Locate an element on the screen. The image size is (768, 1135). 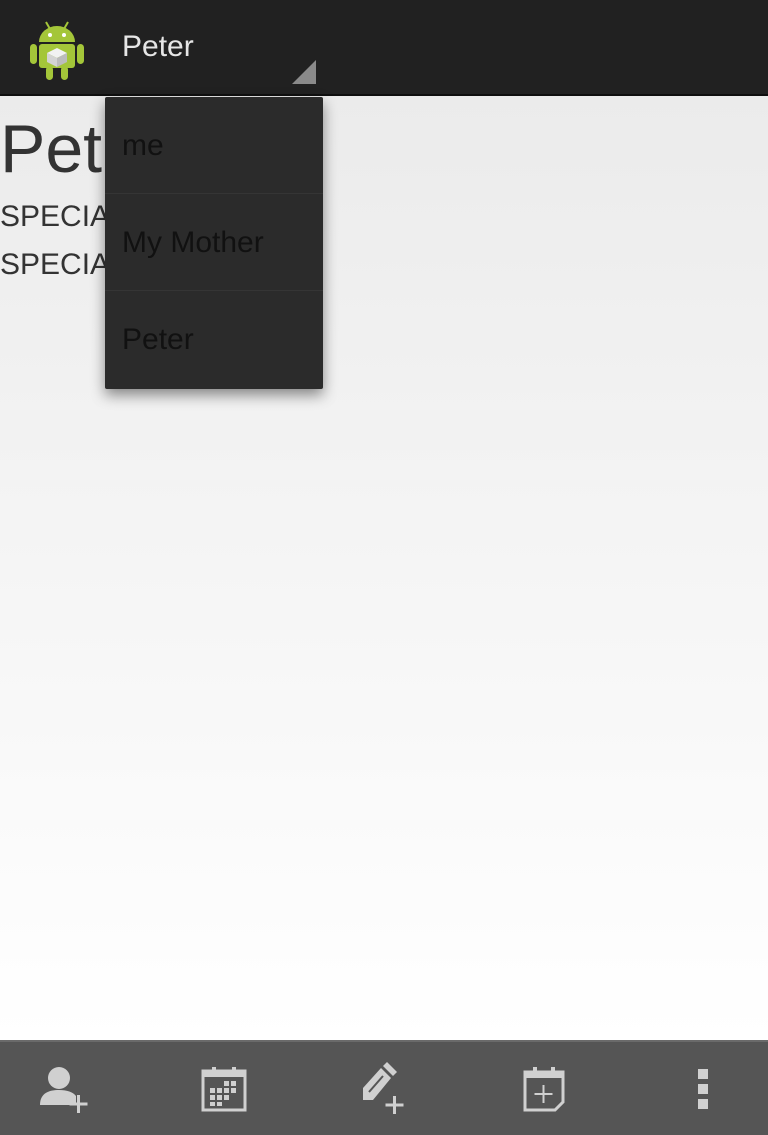
bottom-action-bar is located at coordinates (384, 1087).